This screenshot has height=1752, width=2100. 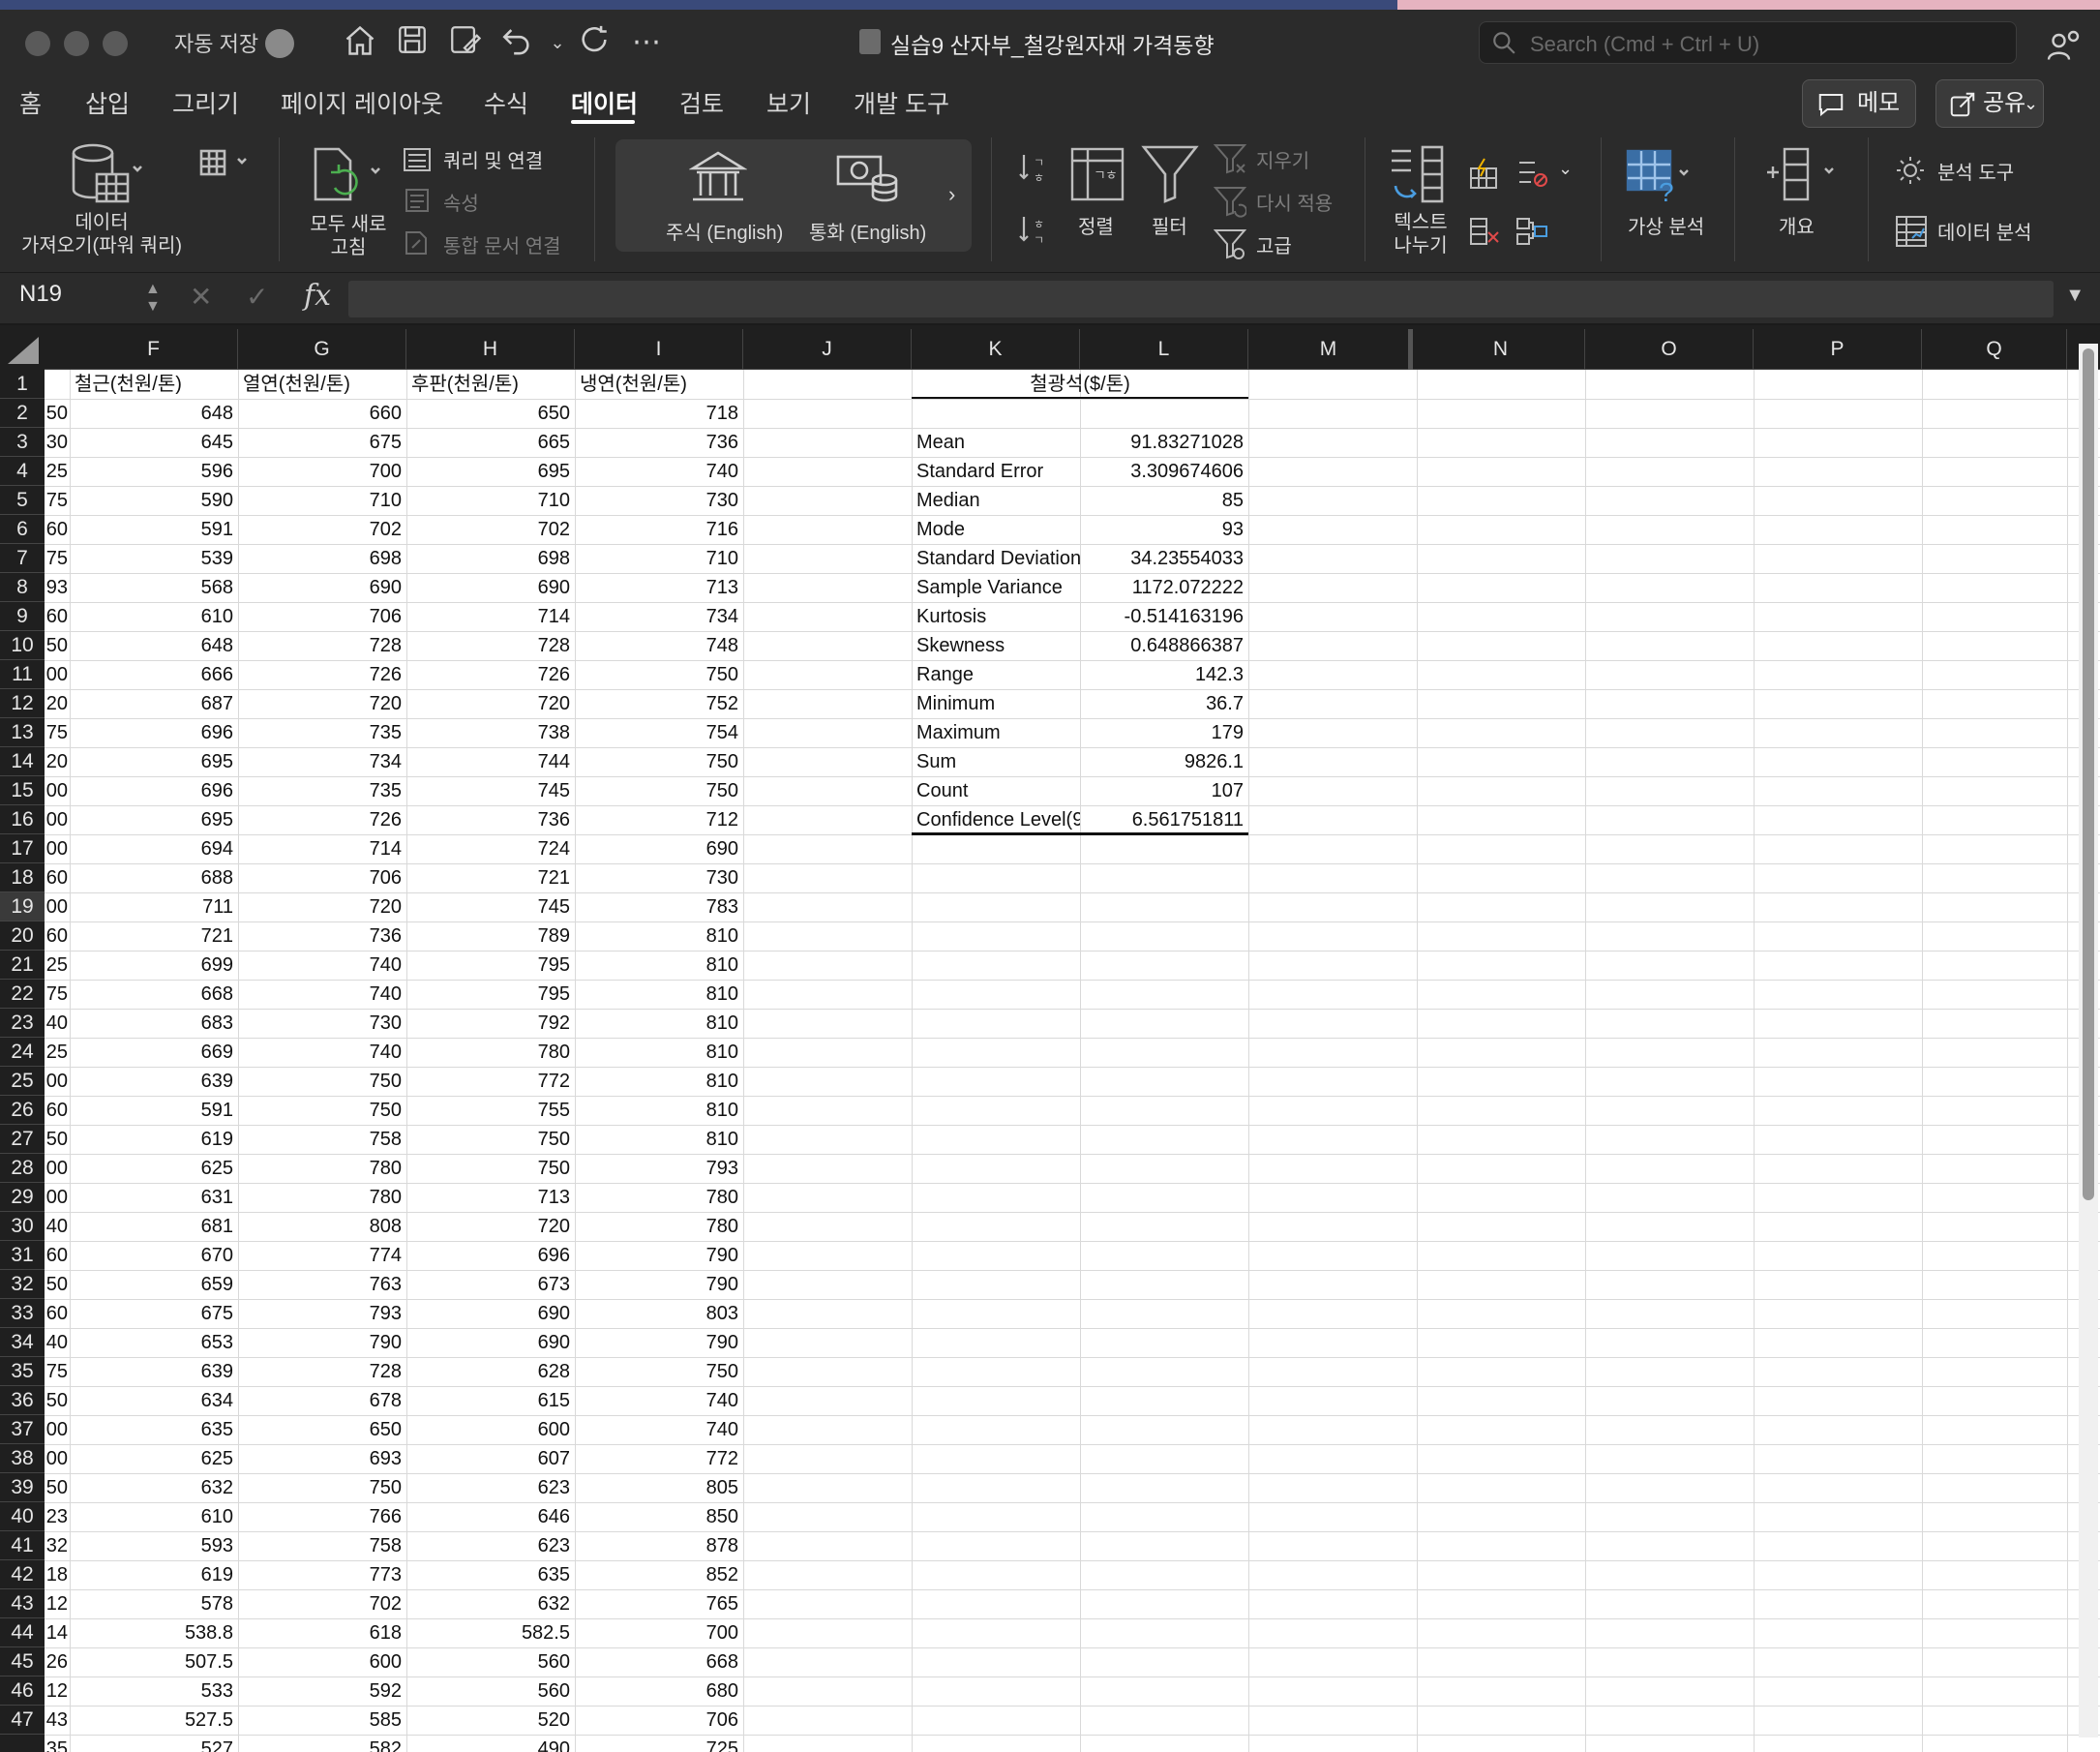 I want to click on stat-value: 1172.072222, so click(x=1164, y=587).